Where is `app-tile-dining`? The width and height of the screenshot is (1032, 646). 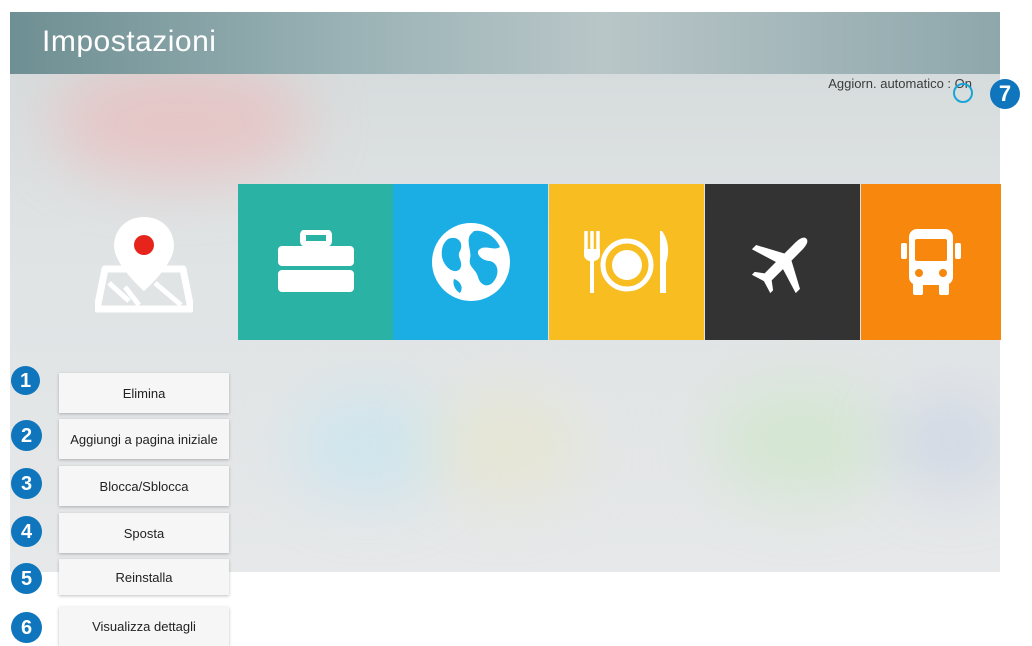
app-tile-dining is located at coordinates (626, 262).